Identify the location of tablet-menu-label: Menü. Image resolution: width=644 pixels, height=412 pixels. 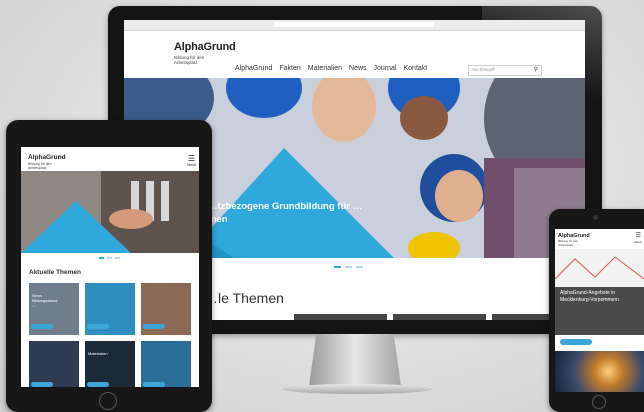
(191, 165).